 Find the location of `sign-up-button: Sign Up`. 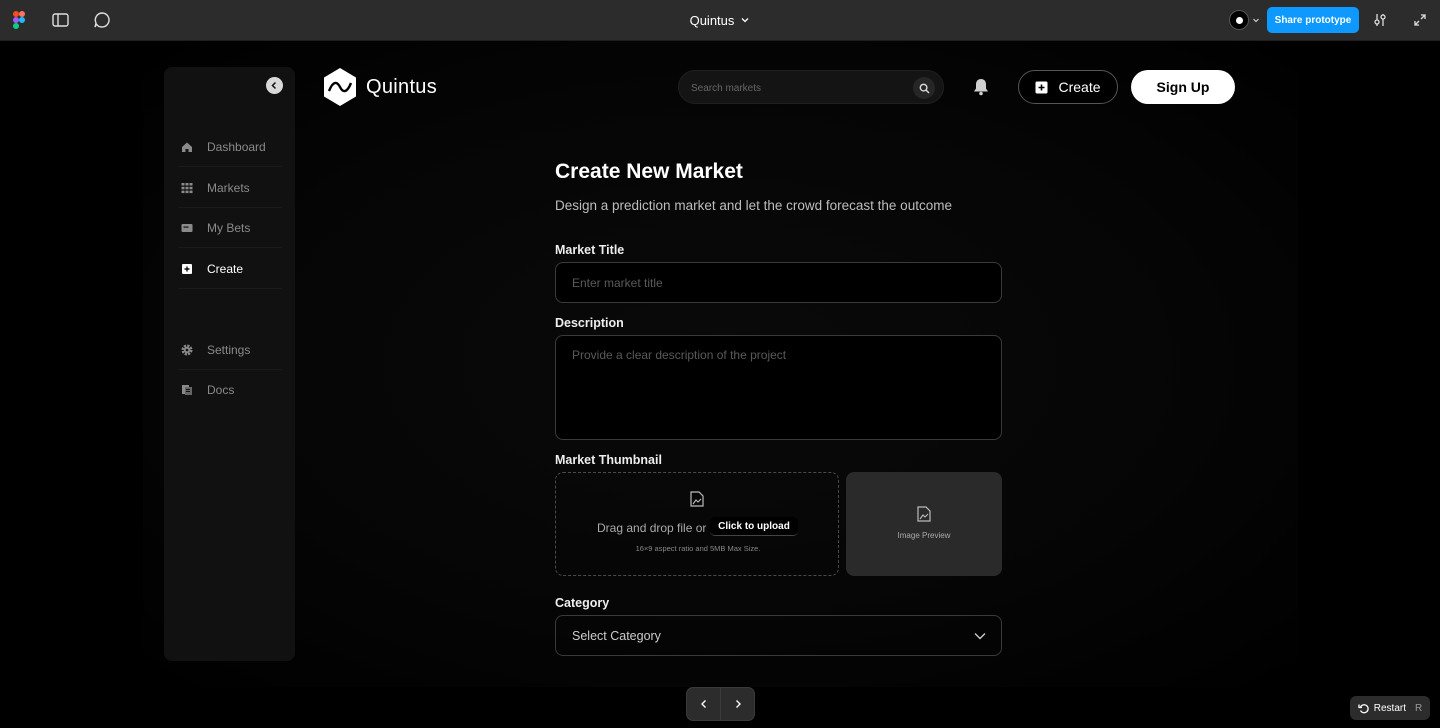

sign-up-button: Sign Up is located at coordinates (1183, 87).